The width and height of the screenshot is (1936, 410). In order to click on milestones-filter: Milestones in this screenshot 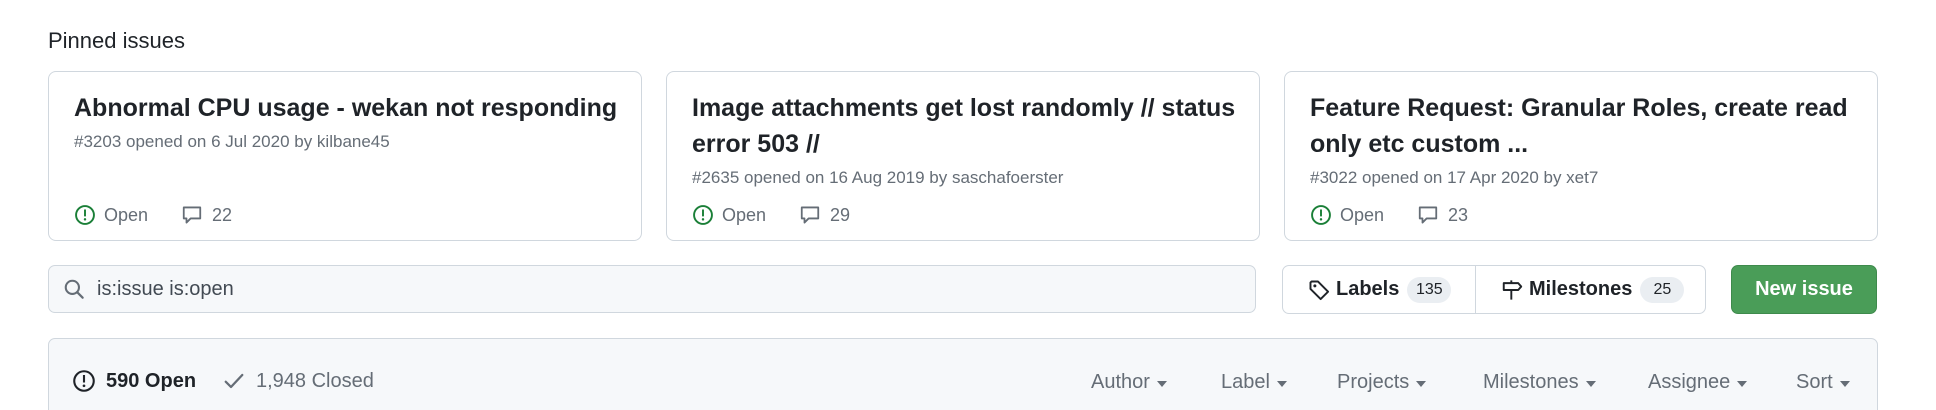, I will do `click(1539, 382)`.